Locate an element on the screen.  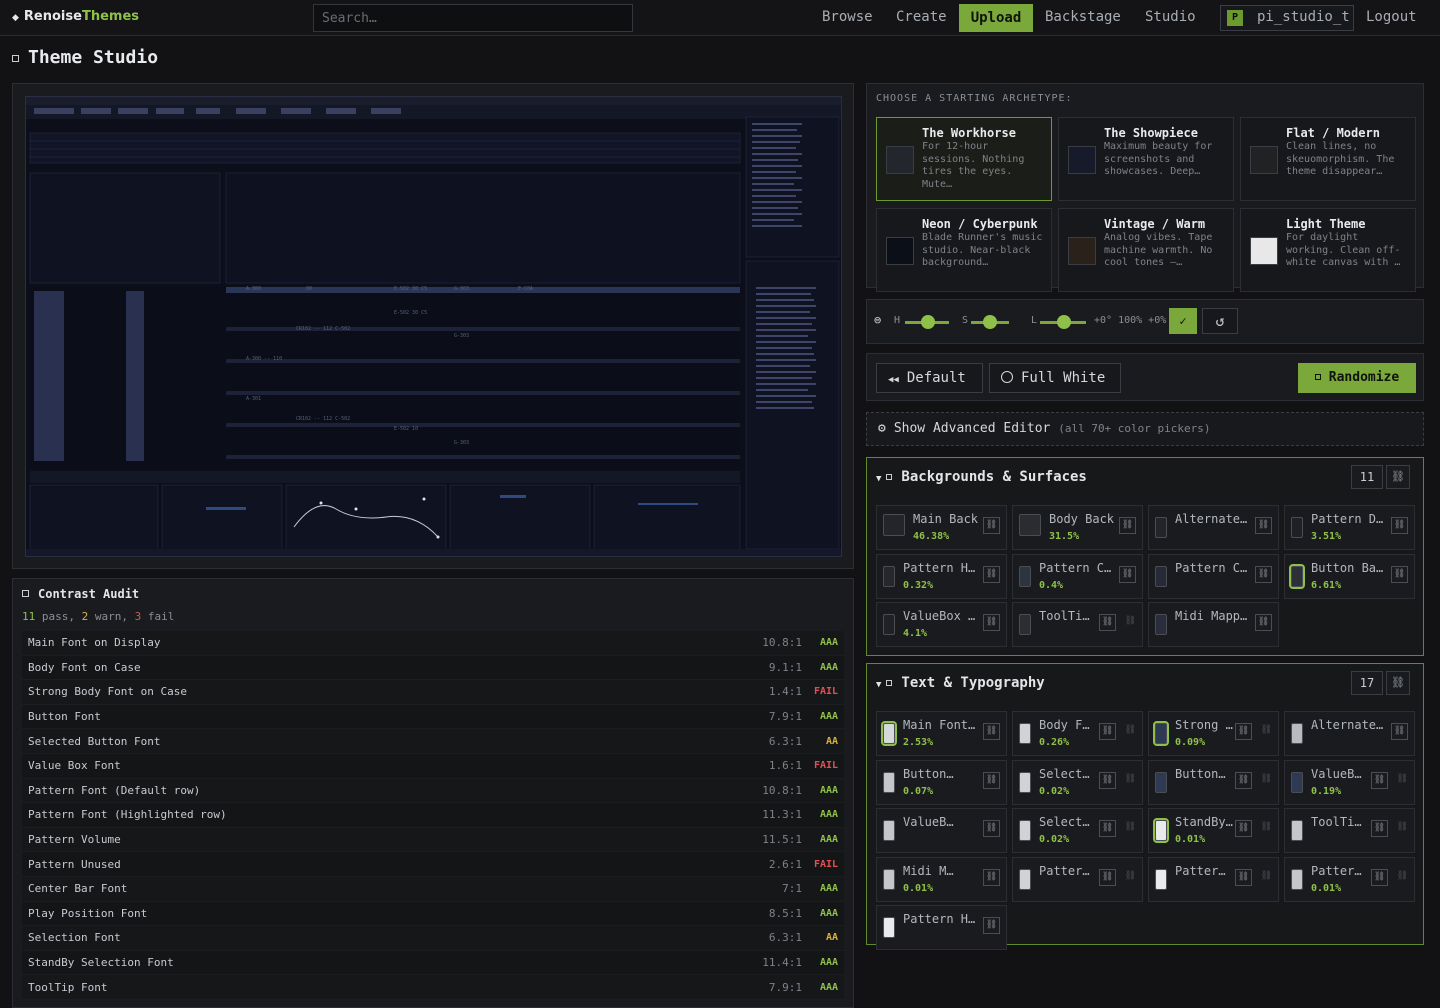
color-tile: Body Back 31.5% ⛓ is located at coordinates (1077, 527).